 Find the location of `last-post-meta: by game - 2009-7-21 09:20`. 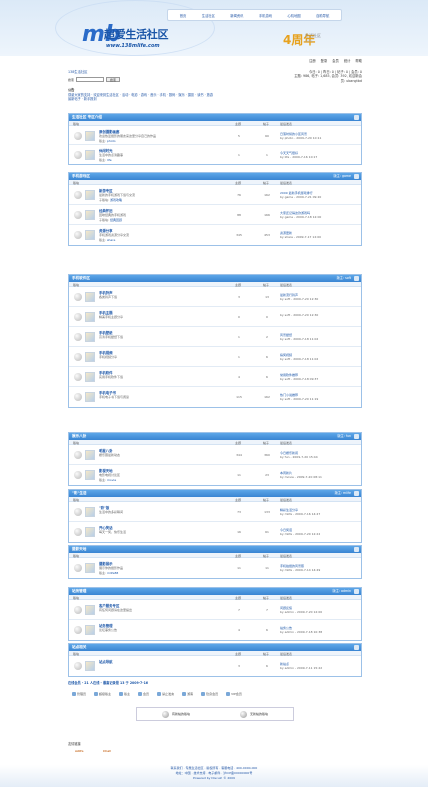

last-post-meta: by game - 2009-7-21 09:20 is located at coordinates (300, 197).